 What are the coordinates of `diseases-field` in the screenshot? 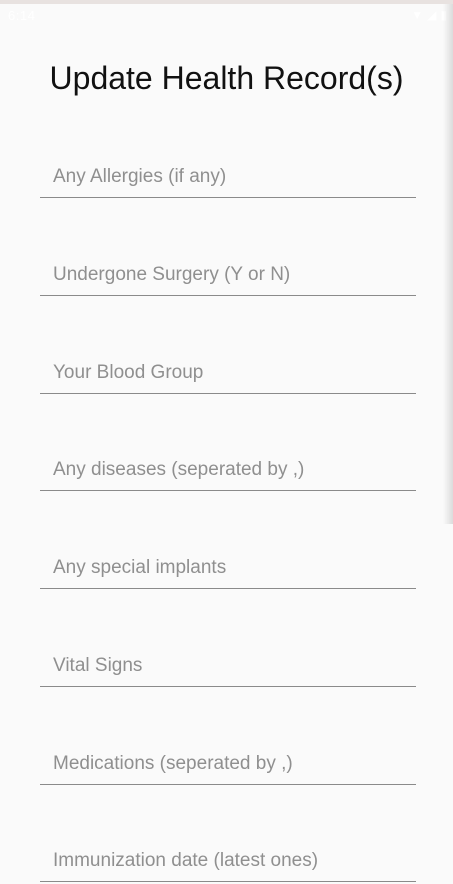 It's located at (228, 471).